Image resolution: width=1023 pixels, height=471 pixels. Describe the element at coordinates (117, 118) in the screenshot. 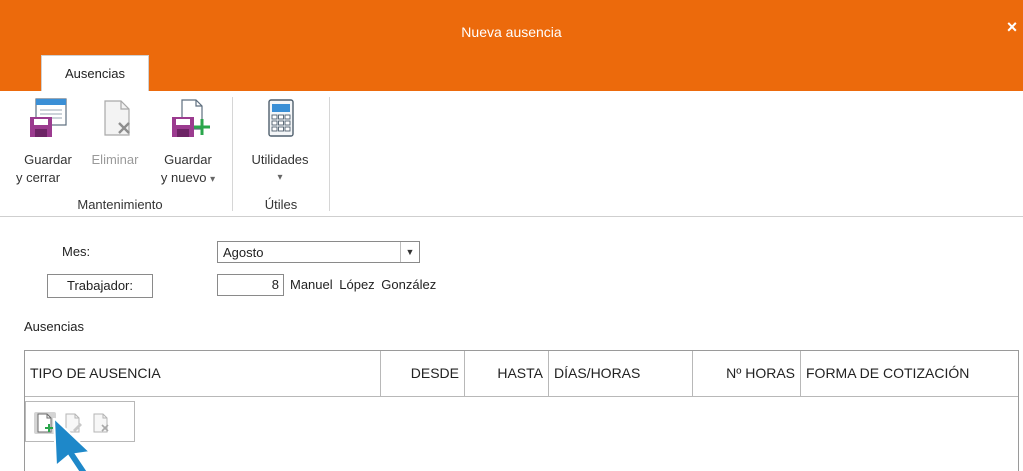

I see `delete-doc-icon` at that location.